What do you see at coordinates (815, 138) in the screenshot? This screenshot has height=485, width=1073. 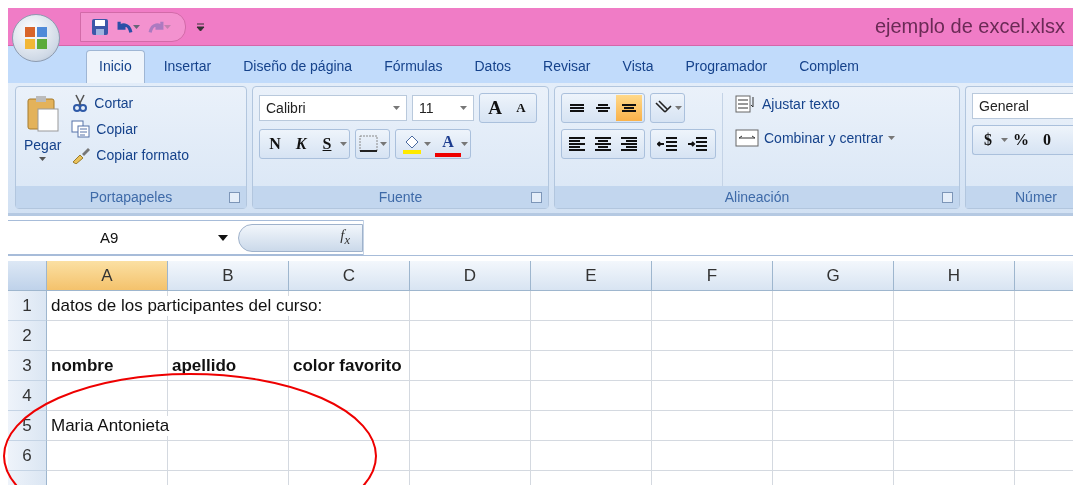 I see `merge-center-button: Combinar y centrar` at bounding box center [815, 138].